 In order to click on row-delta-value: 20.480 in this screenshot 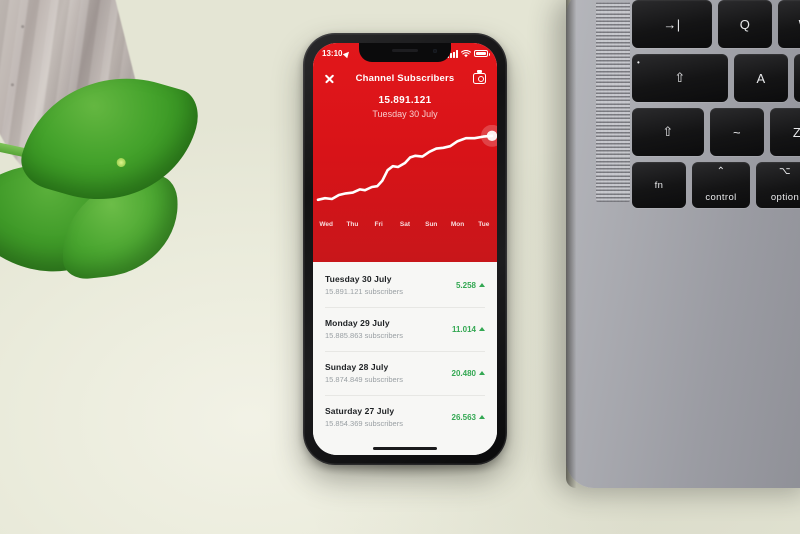, I will do `click(463, 373)`.